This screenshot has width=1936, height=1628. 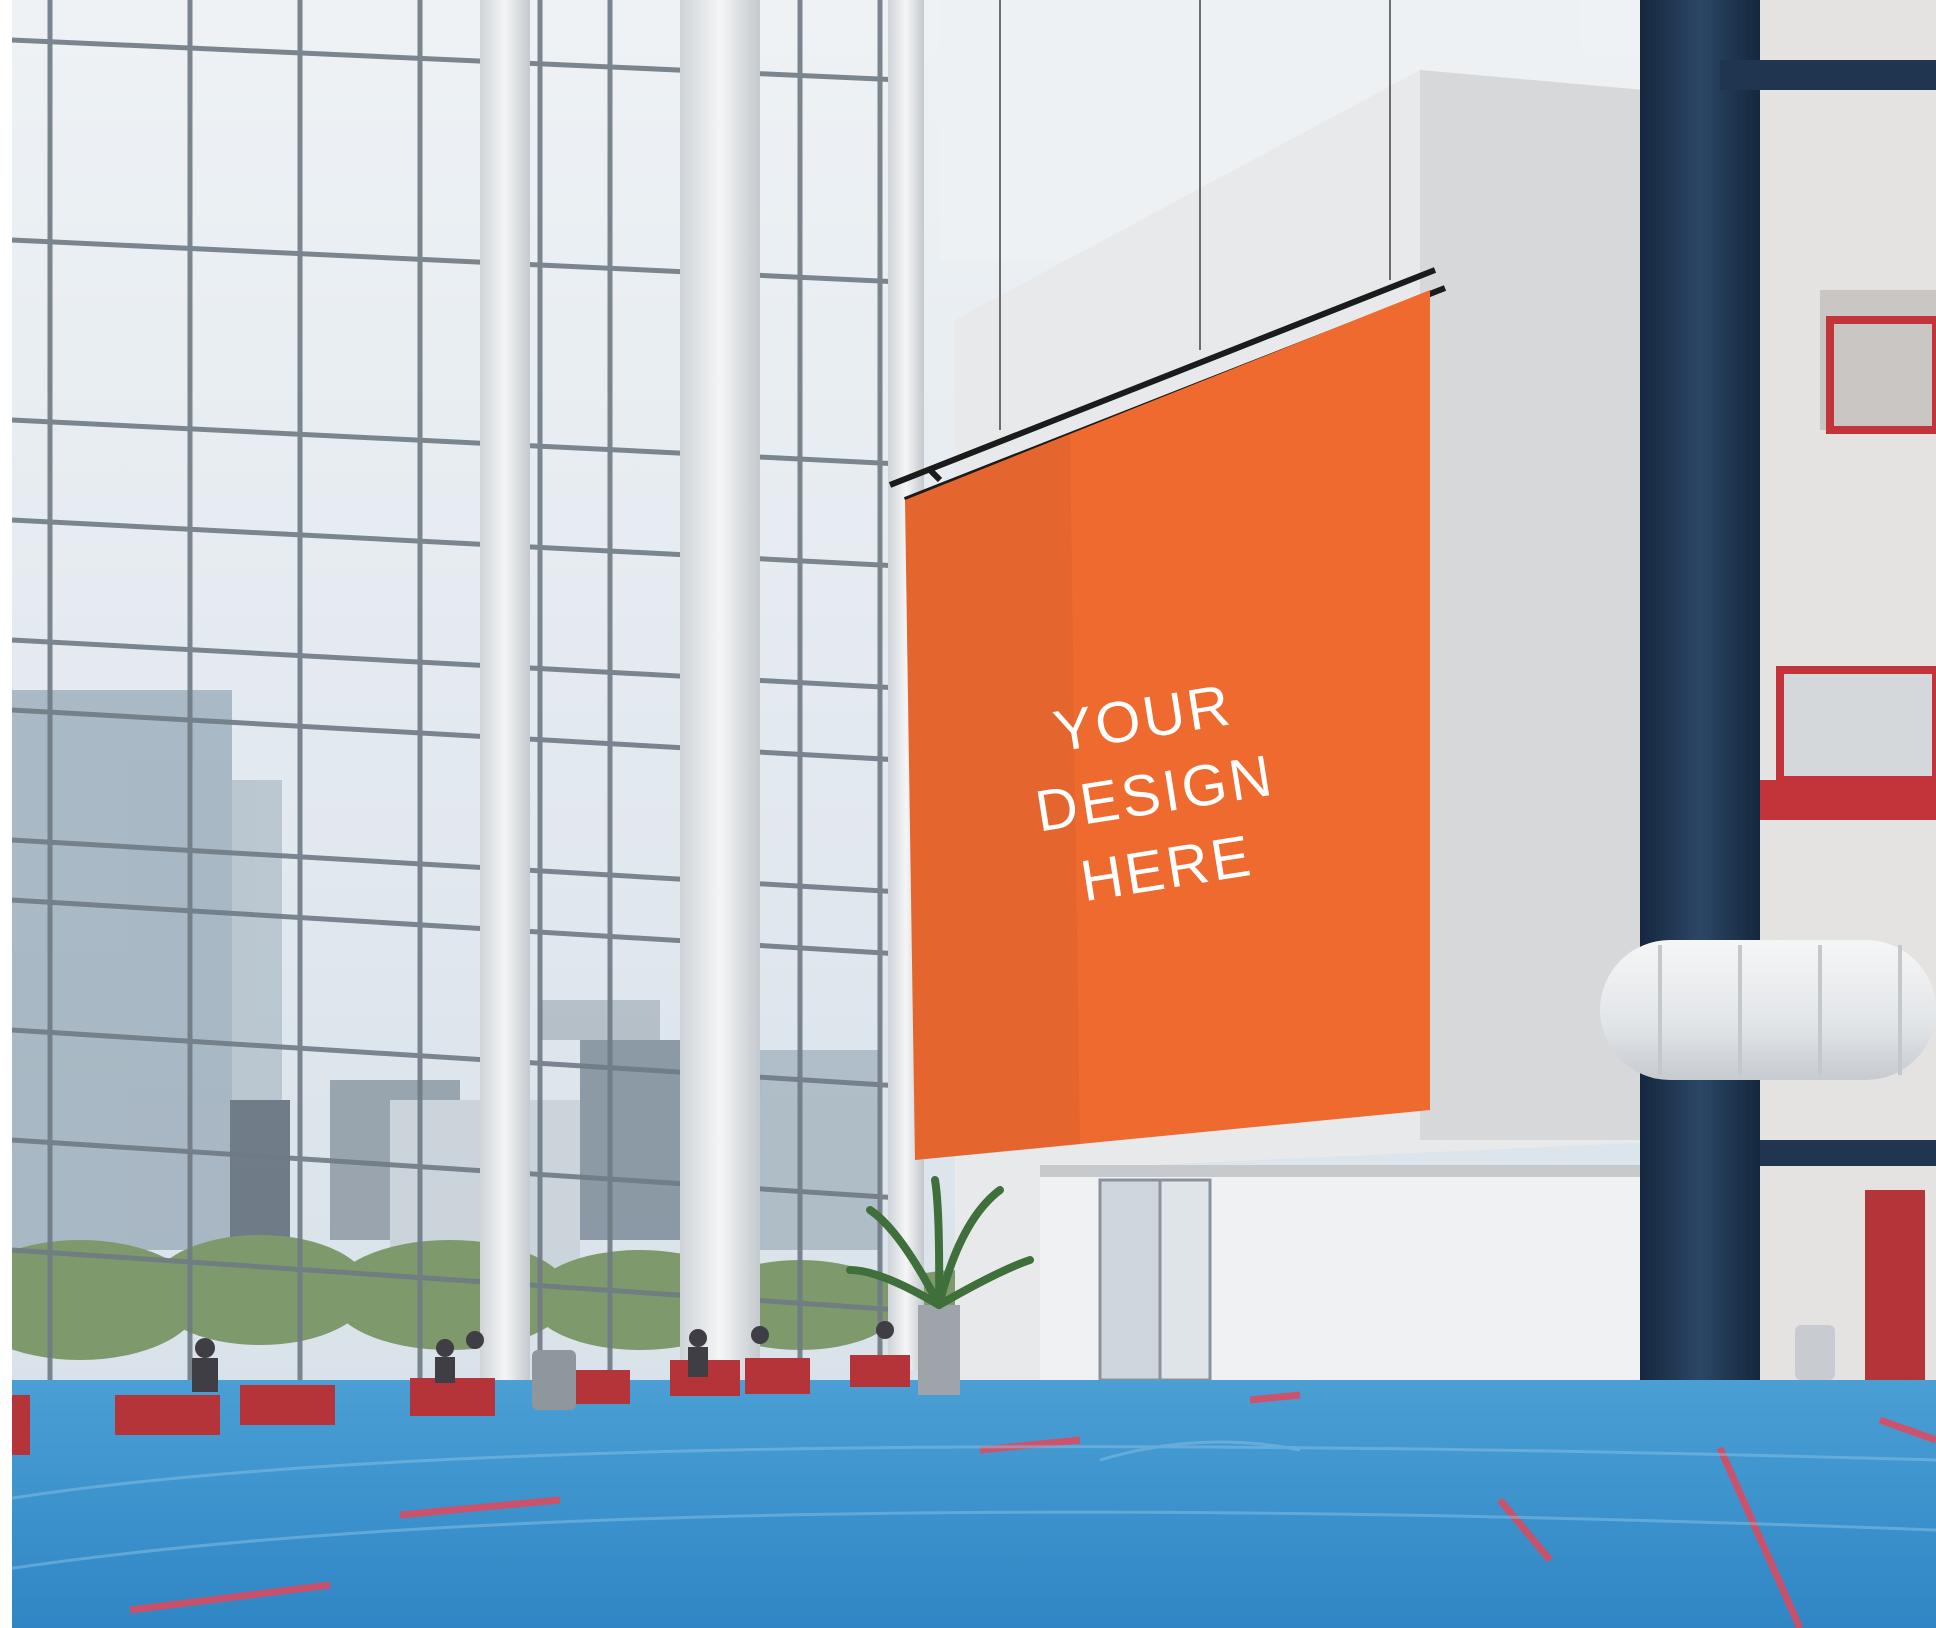 I want to click on pillar-left, so click(x=505, y=710).